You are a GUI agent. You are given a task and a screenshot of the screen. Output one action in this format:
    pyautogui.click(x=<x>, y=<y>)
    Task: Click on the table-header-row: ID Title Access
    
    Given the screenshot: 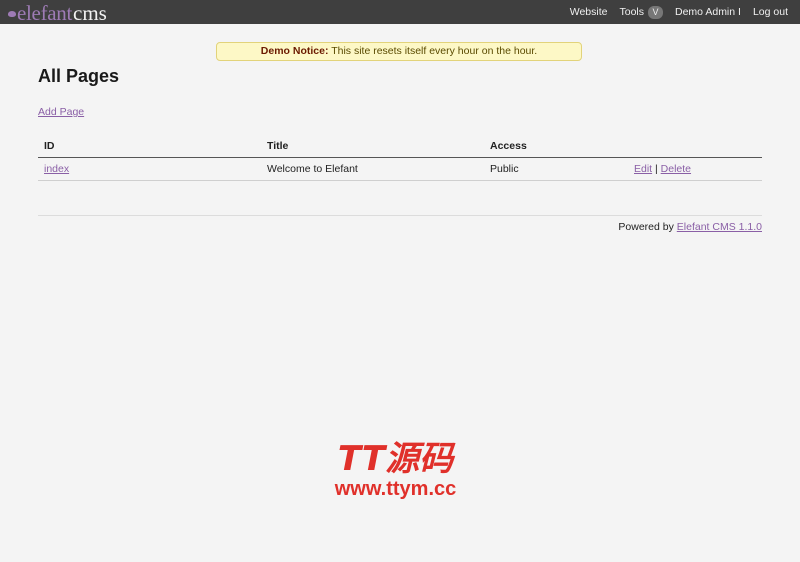 What is the action you would take?
    pyautogui.click(x=400, y=147)
    